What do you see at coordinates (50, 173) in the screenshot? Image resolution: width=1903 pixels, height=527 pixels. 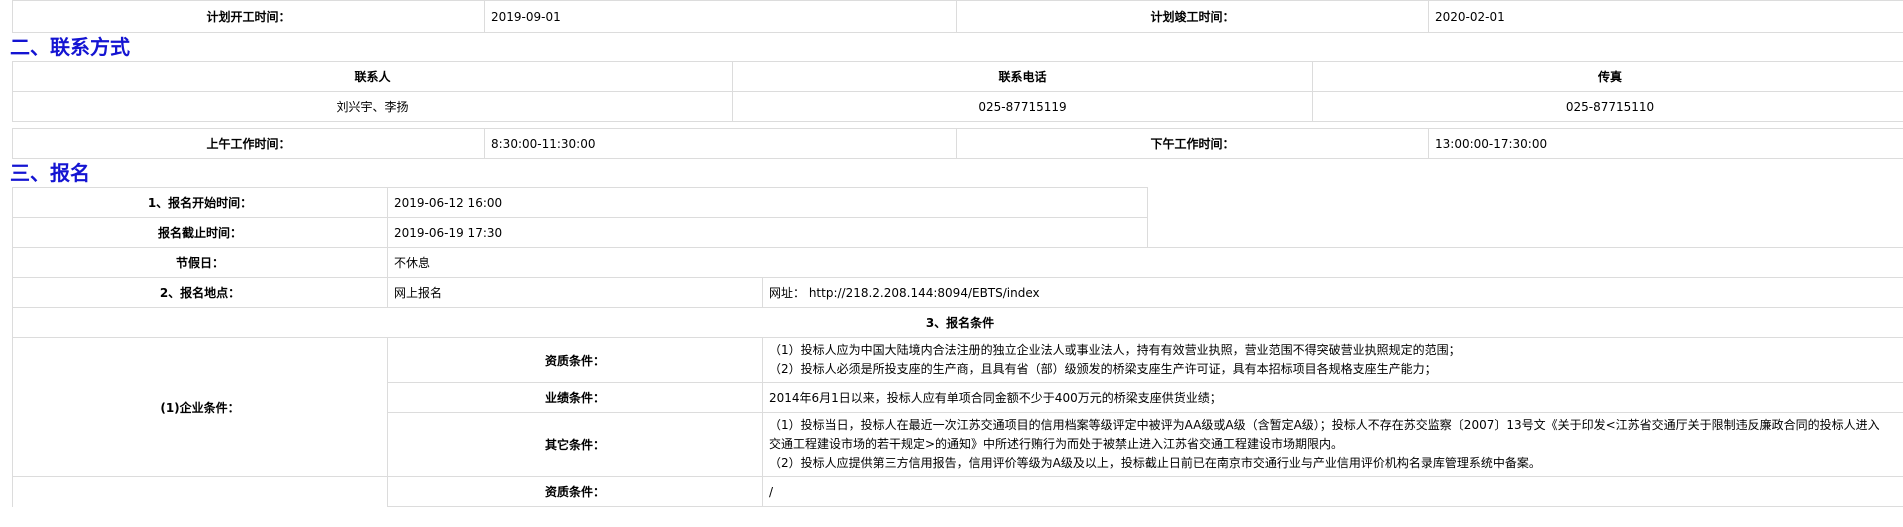 I see `registration-heading: 三、报名` at bounding box center [50, 173].